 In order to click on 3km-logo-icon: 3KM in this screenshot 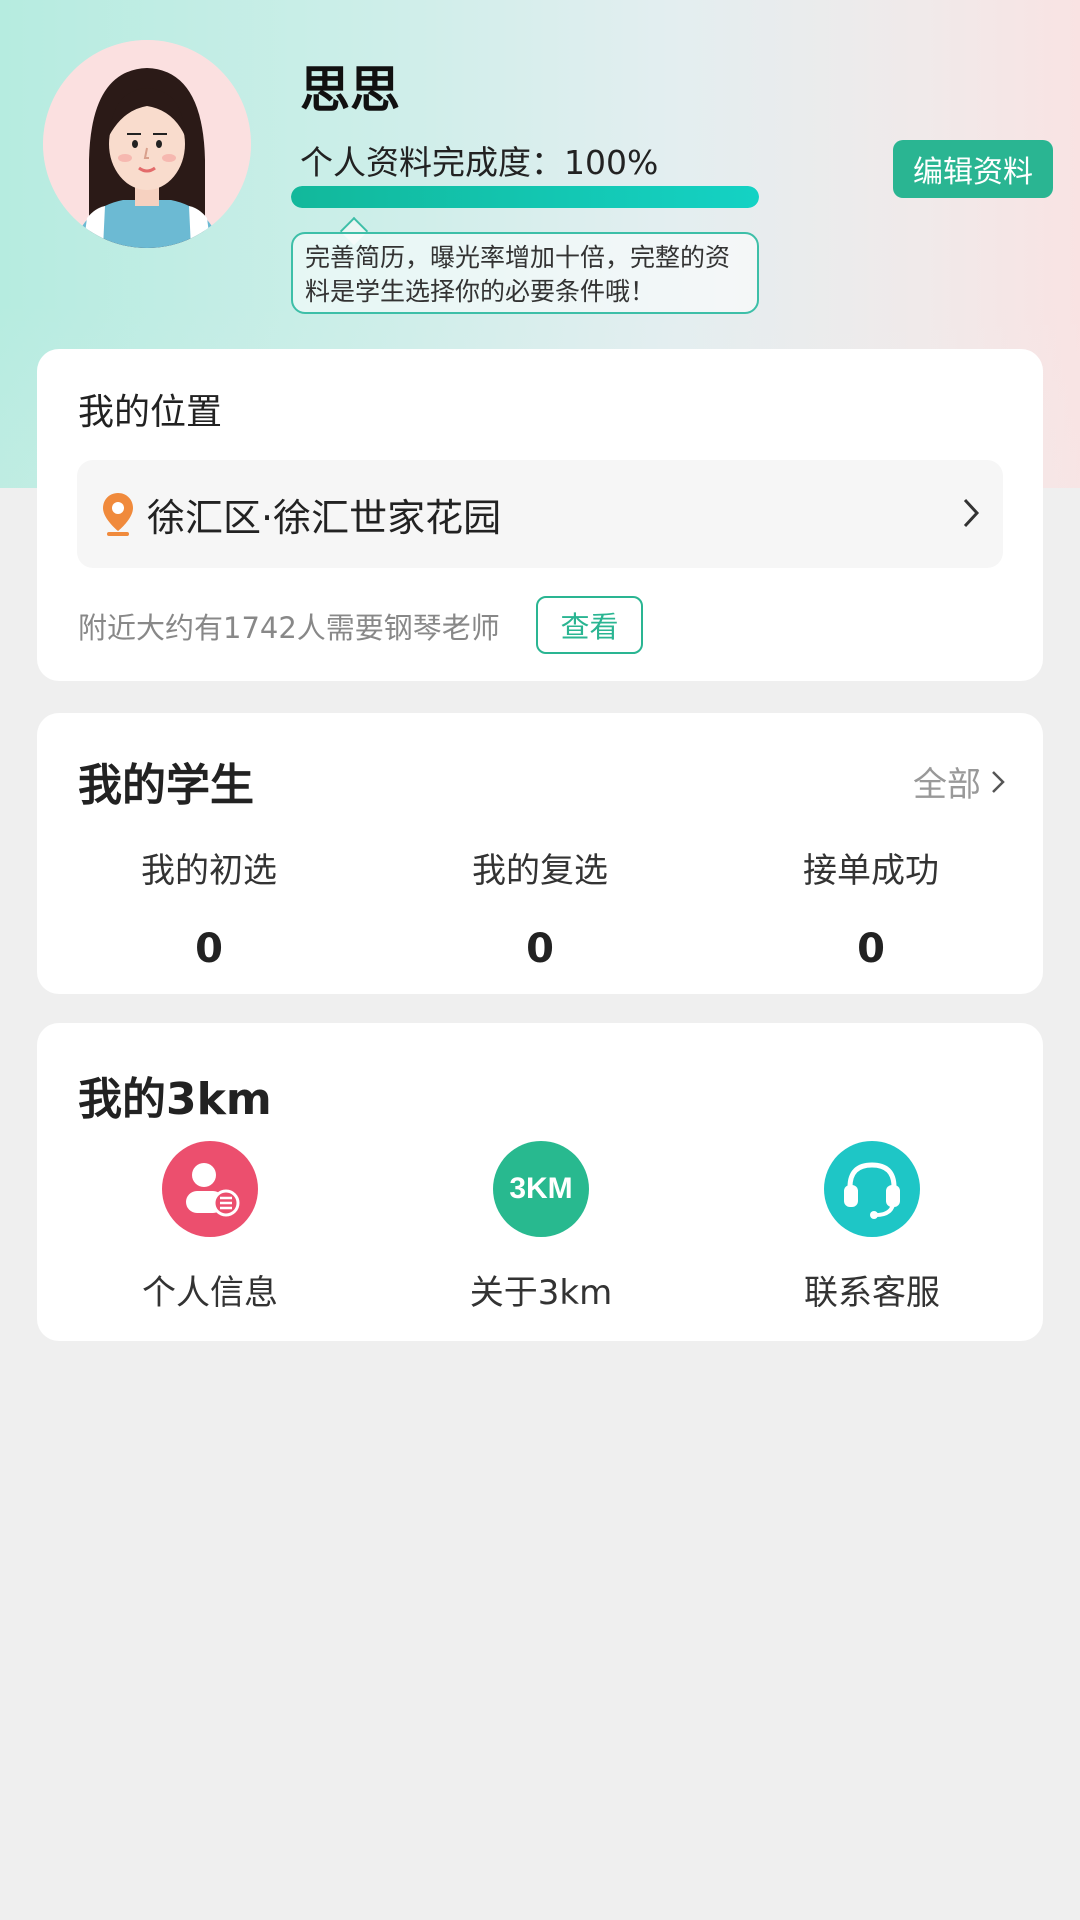, I will do `click(541, 1189)`.